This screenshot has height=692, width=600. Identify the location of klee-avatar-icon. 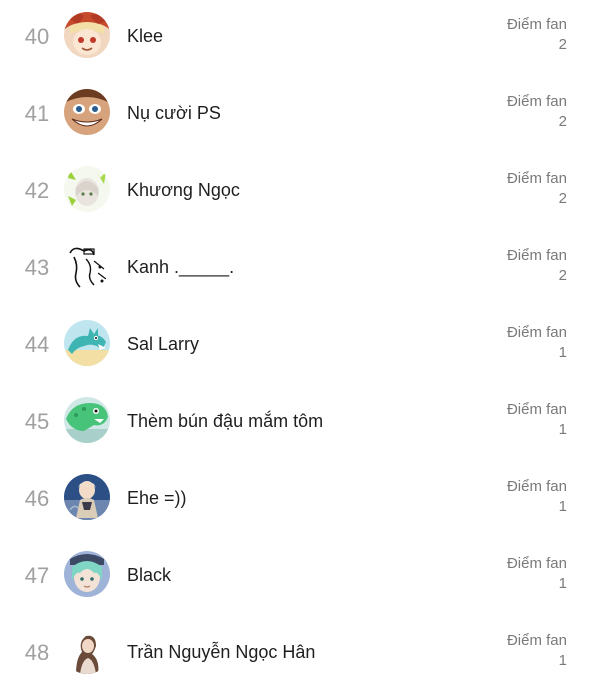
(87, 35).